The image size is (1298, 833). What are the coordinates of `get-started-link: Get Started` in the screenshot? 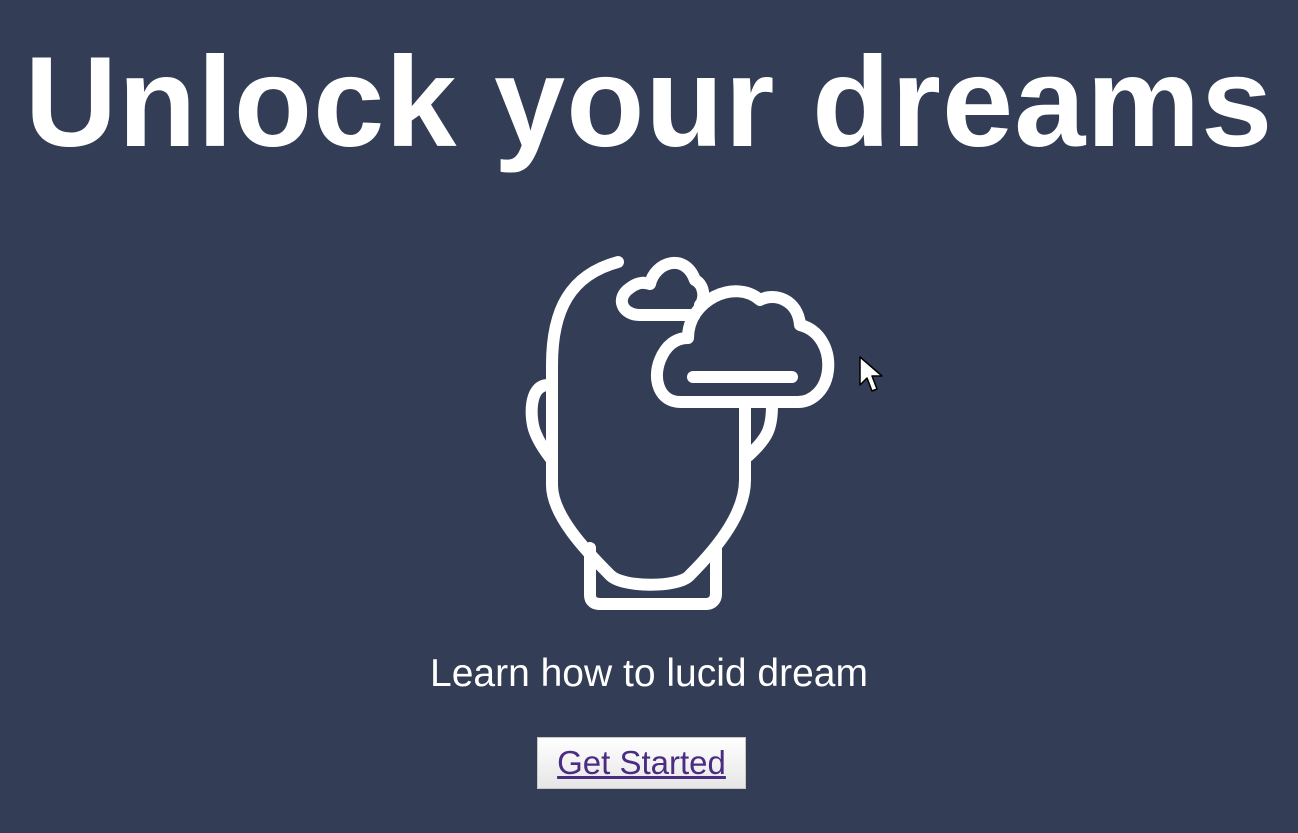 It's located at (641, 763).